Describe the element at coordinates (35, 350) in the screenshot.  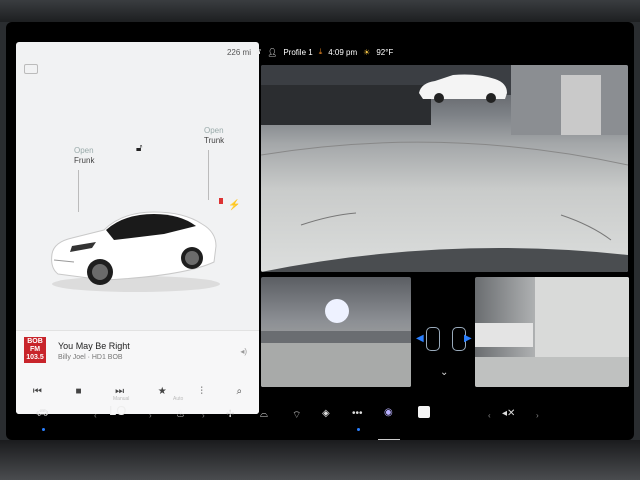
I see `station-logo: BOB FM 103.5` at that location.